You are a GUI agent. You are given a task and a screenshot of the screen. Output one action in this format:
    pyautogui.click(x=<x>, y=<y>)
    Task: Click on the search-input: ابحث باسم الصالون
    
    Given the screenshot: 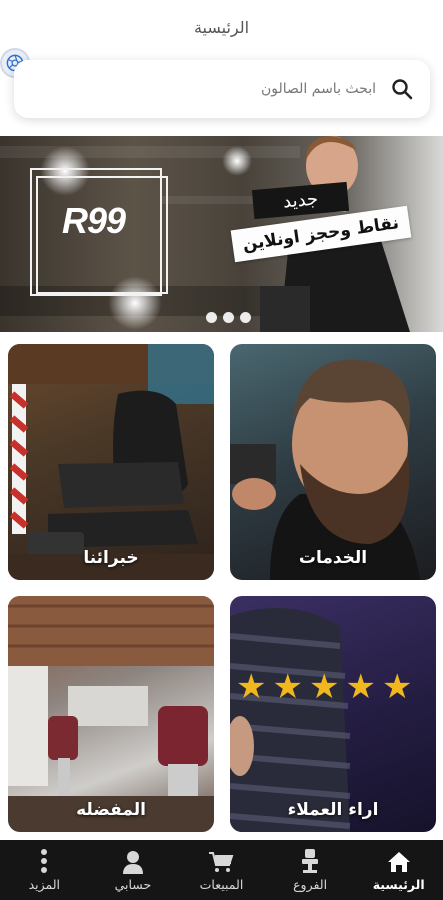 What is the action you would take?
    pyautogui.click(x=222, y=89)
    